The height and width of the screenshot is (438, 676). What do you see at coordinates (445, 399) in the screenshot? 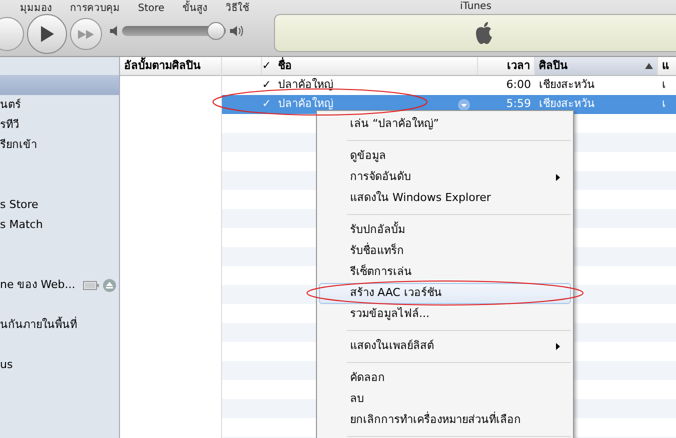
I see `menu-item: ลบ` at bounding box center [445, 399].